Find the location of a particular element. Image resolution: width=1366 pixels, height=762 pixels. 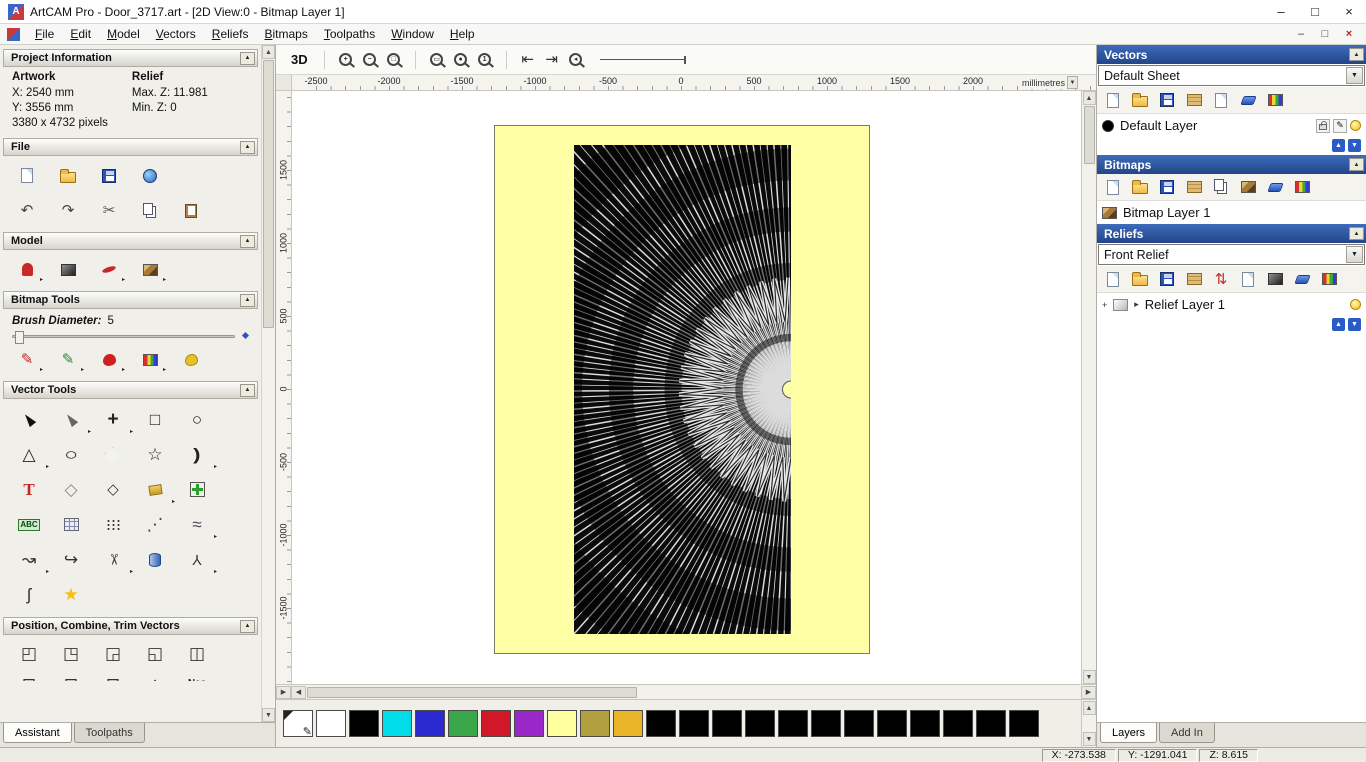

mdi-close-button: × is located at coordinates (1349, 34).